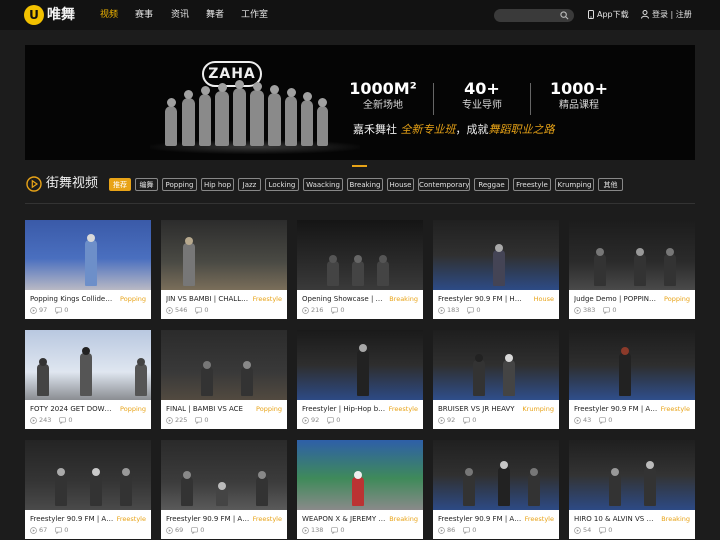 This screenshot has height=540, width=720. What do you see at coordinates (365, 184) in the screenshot?
I see `category-tag: Breaking` at bounding box center [365, 184].